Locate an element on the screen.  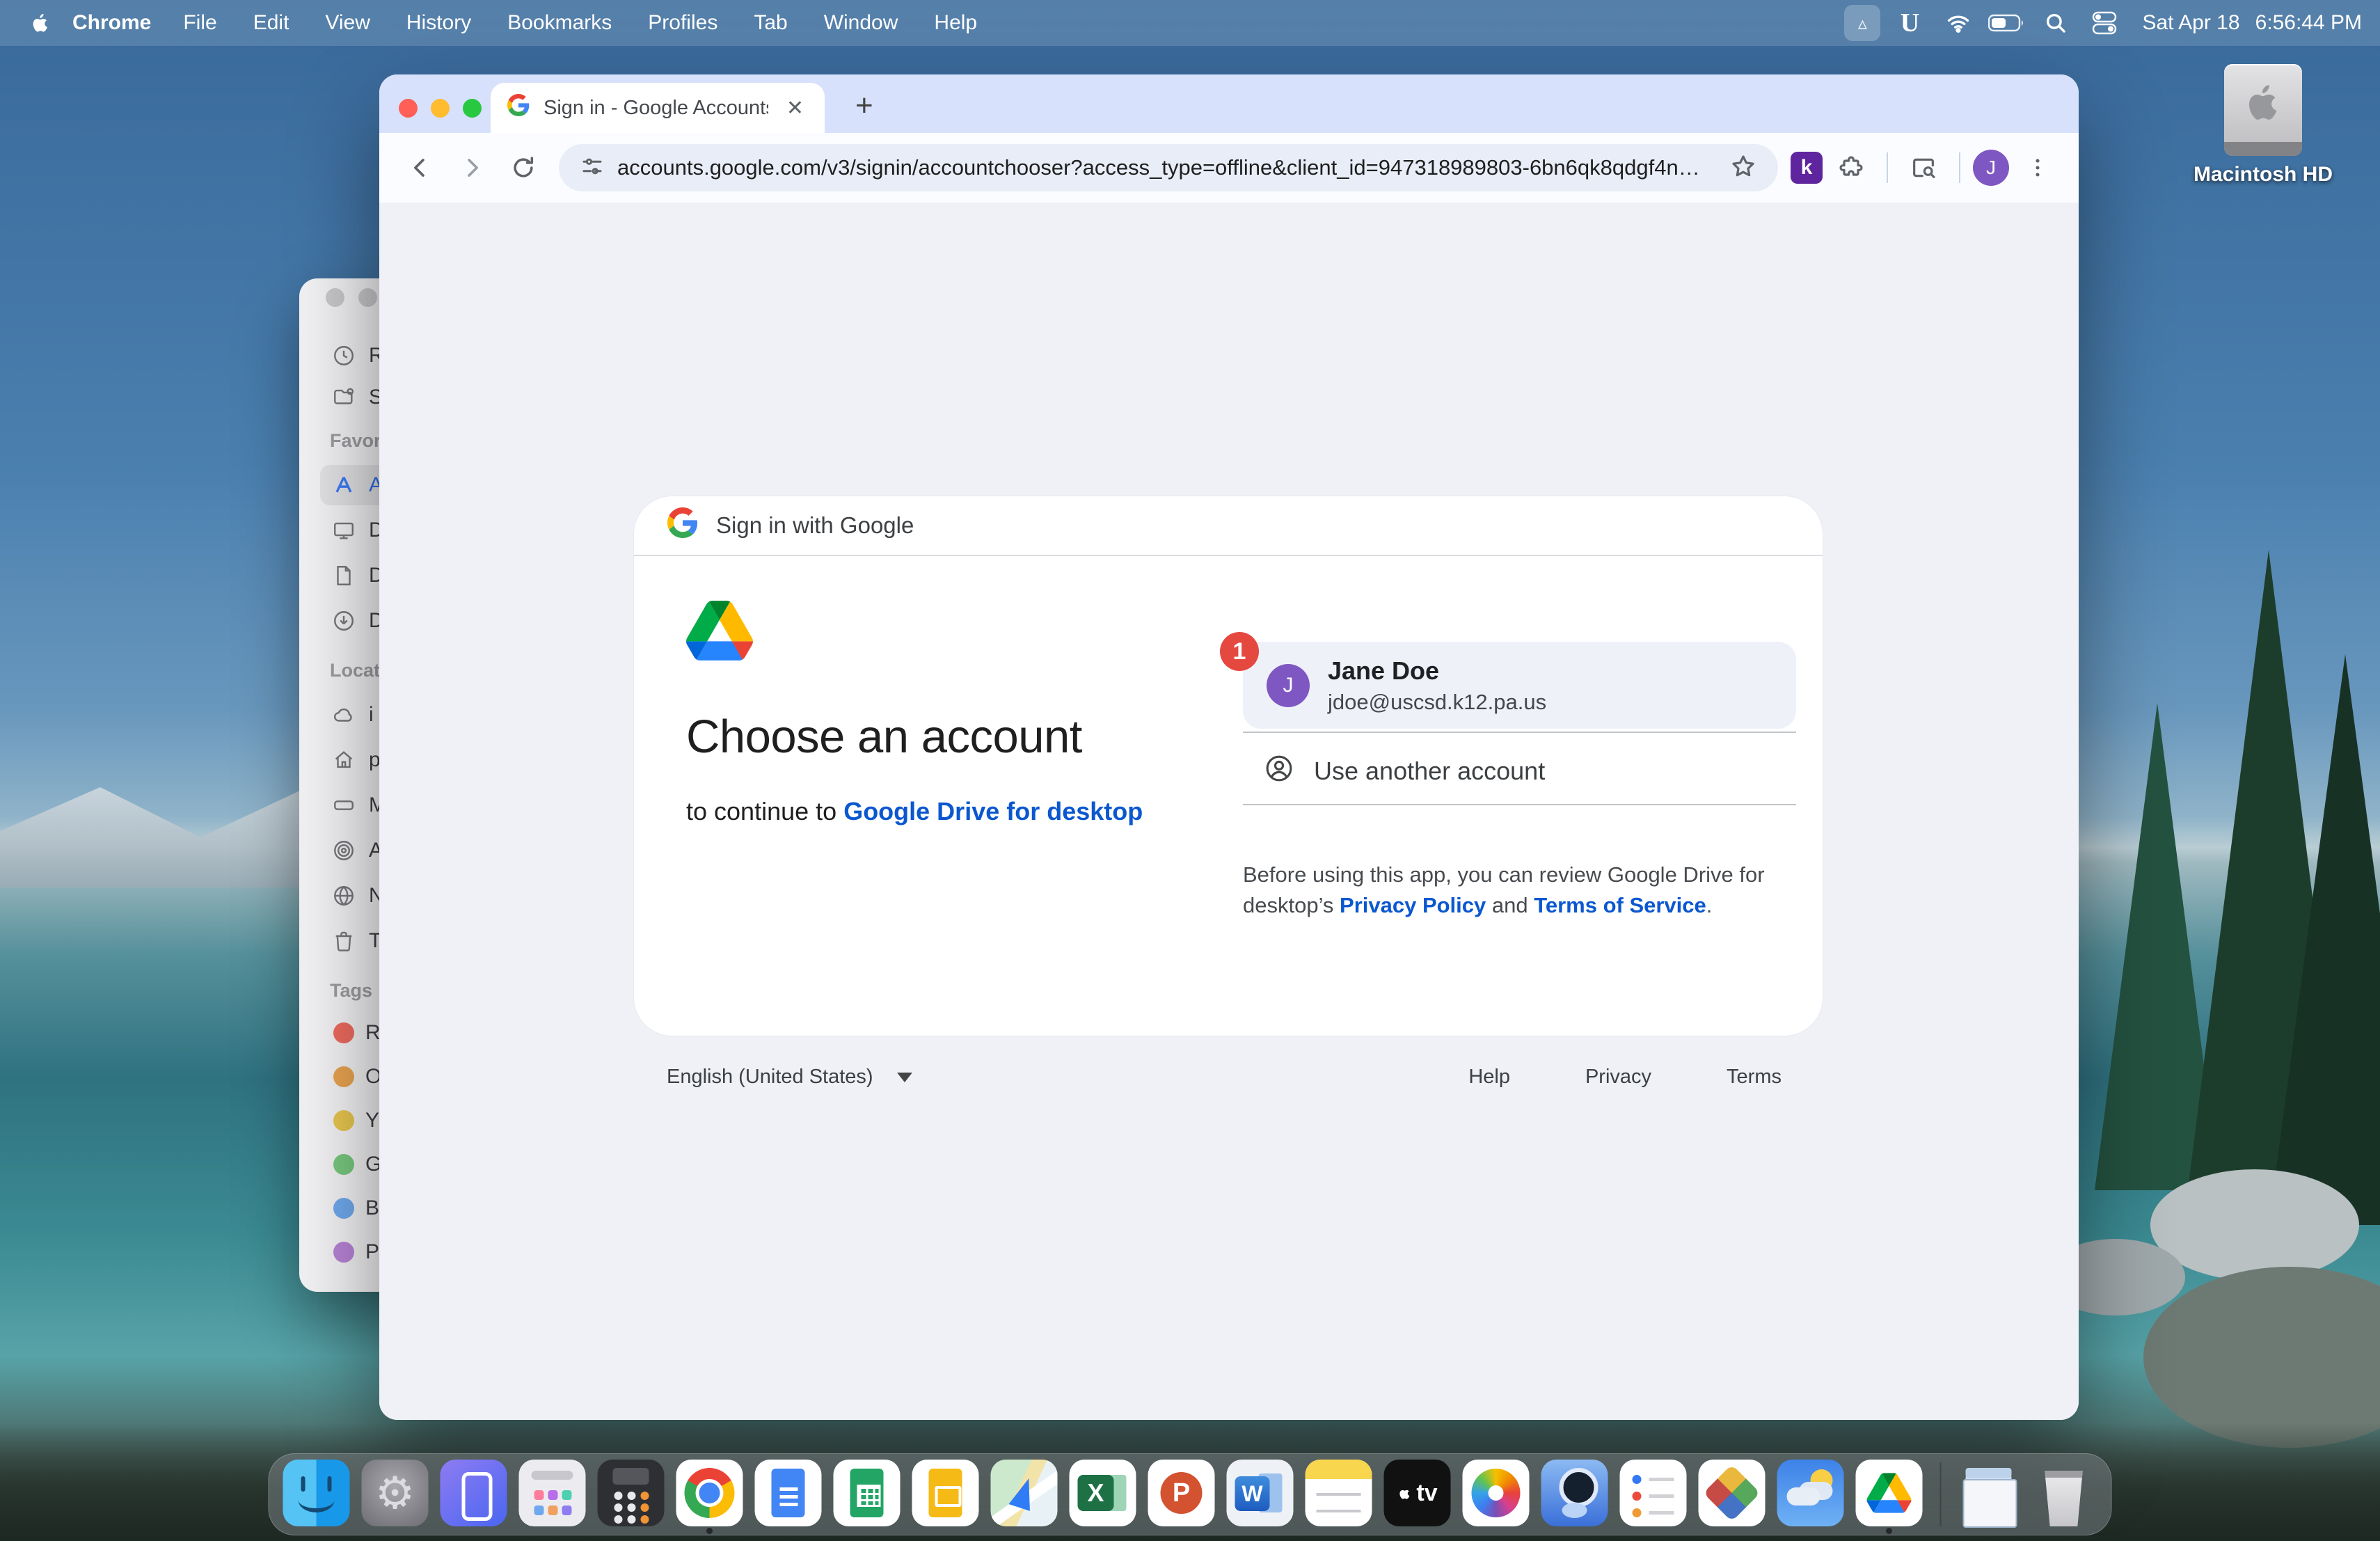
terms-of-service-link: Terms of Service is located at coordinates (1620, 905).